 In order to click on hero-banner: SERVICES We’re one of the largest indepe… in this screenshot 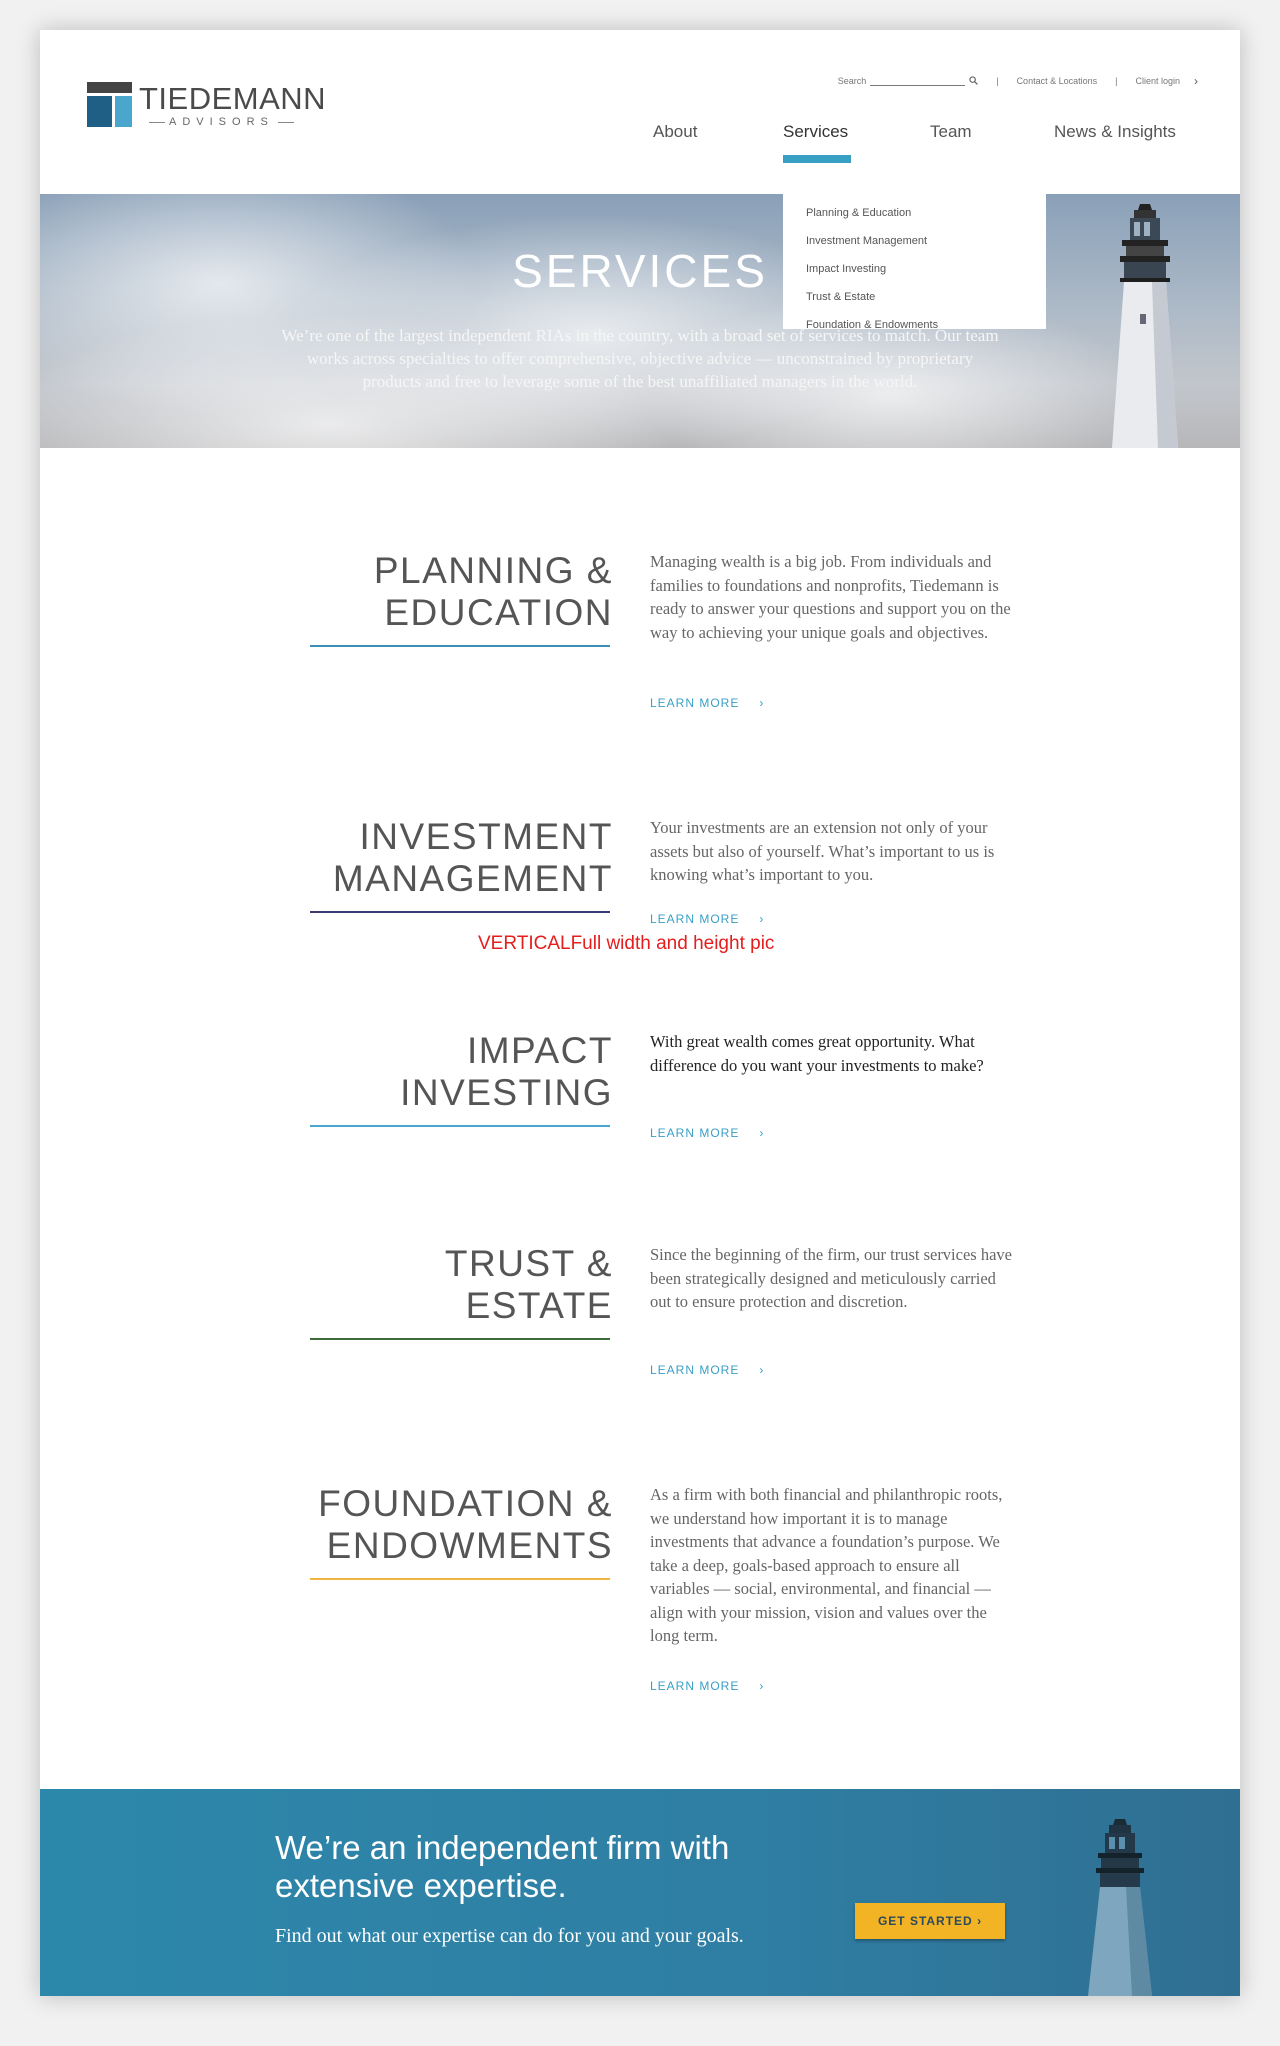, I will do `click(640, 321)`.